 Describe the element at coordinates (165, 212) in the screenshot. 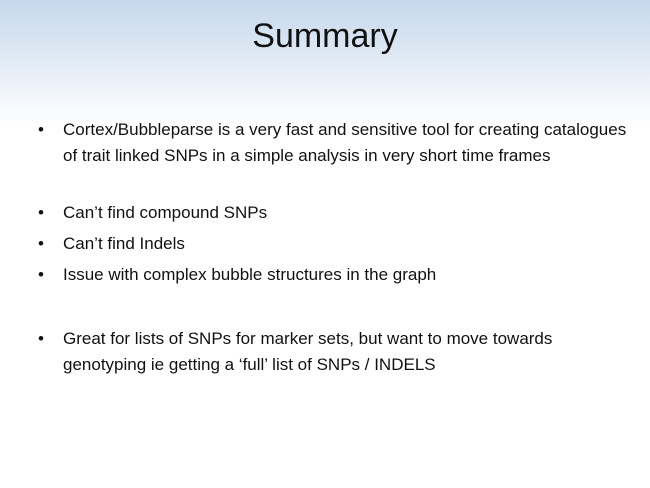

I see `bullet-text: Can’t find compound SNPs` at that location.